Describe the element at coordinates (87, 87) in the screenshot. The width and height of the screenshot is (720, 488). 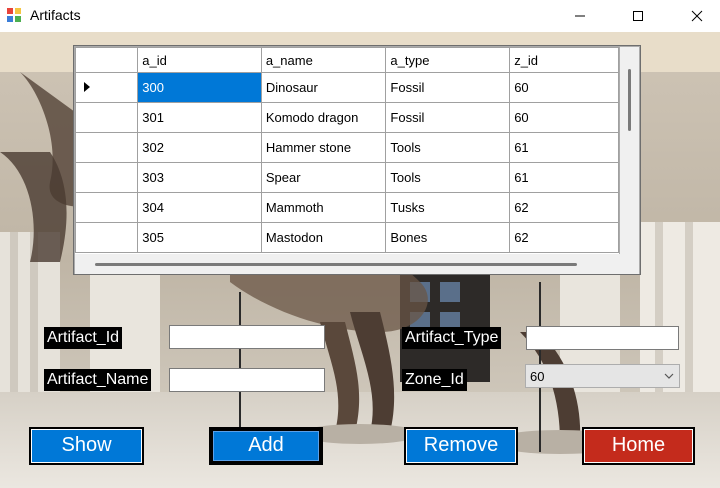
I see `triangle-right-icon` at that location.